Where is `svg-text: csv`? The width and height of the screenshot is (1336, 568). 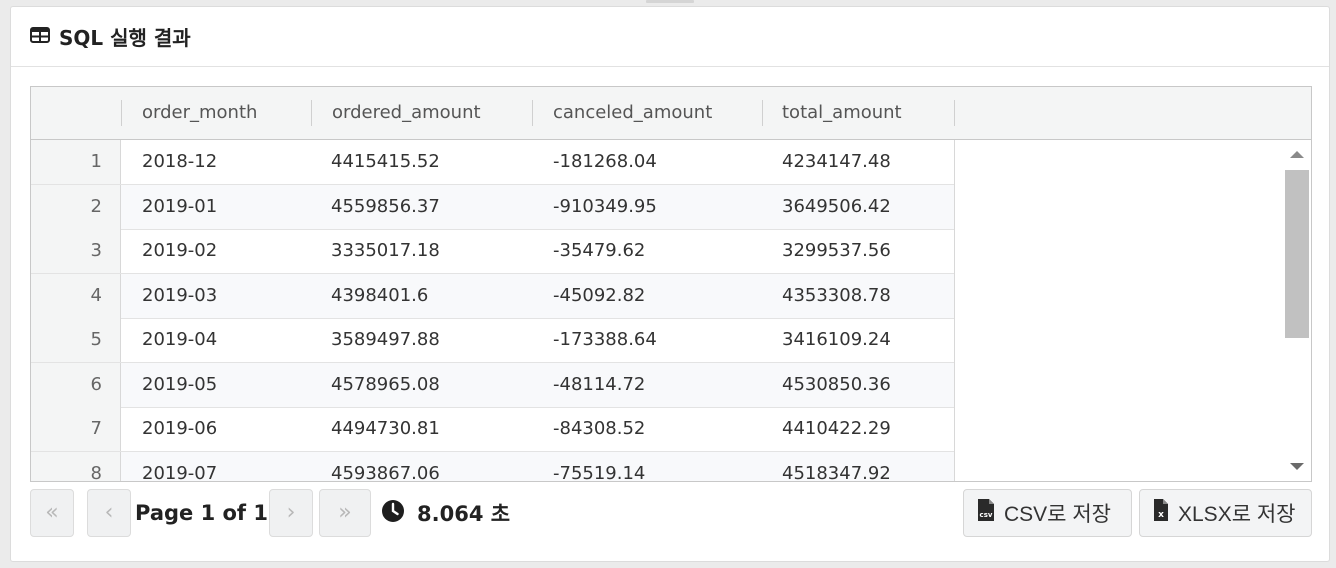
svg-text: csv is located at coordinates (986, 515).